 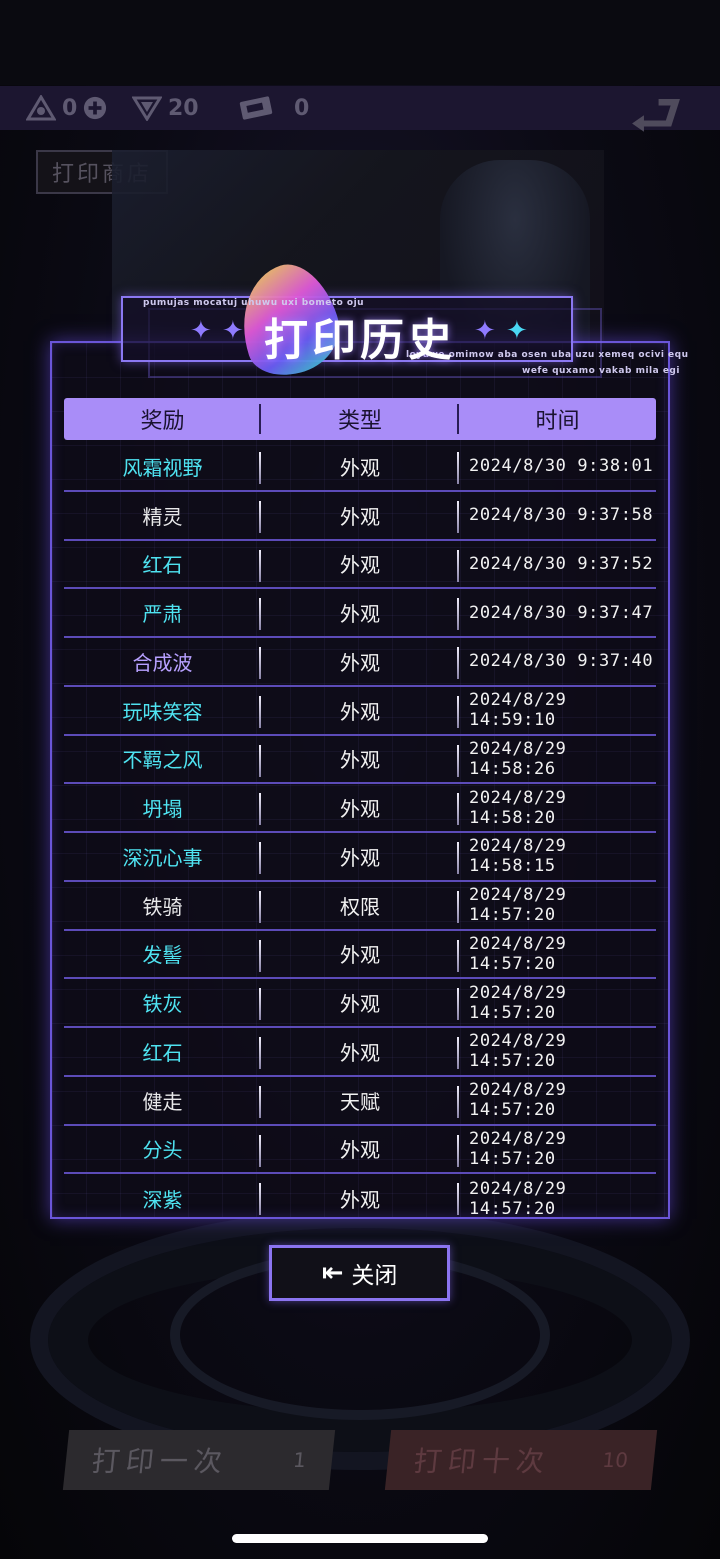 I want to click on table-row: 风霜视野 外观 2024/8/30 9:38:01, so click(x=360, y=467).